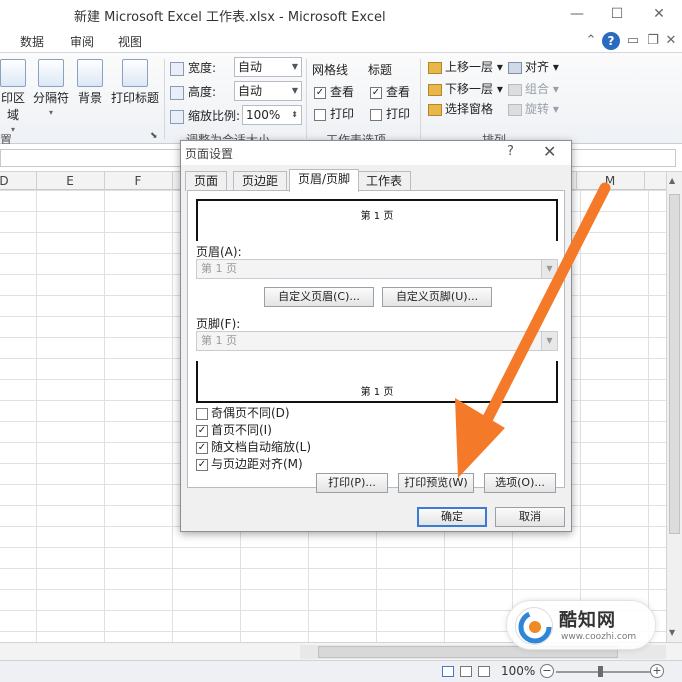 The width and height of the screenshot is (682, 682). What do you see at coordinates (547, 671) in the screenshot?
I see `zoom-out-icon: −` at bounding box center [547, 671].